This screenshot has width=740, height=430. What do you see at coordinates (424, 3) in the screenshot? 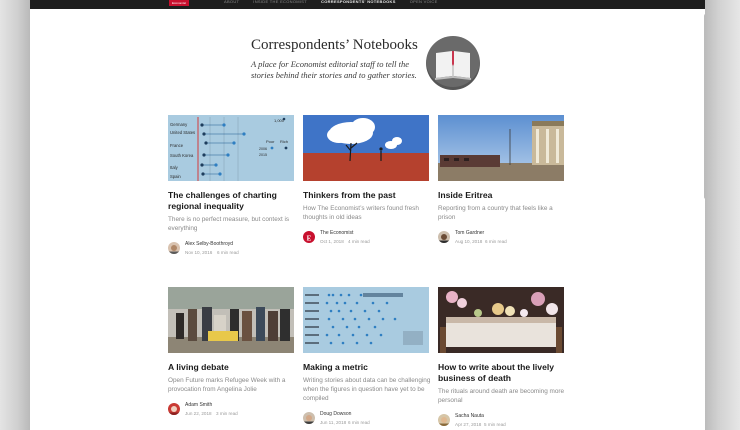
I see `nav-item-open-voice: OPEN VOICE` at bounding box center [424, 3].